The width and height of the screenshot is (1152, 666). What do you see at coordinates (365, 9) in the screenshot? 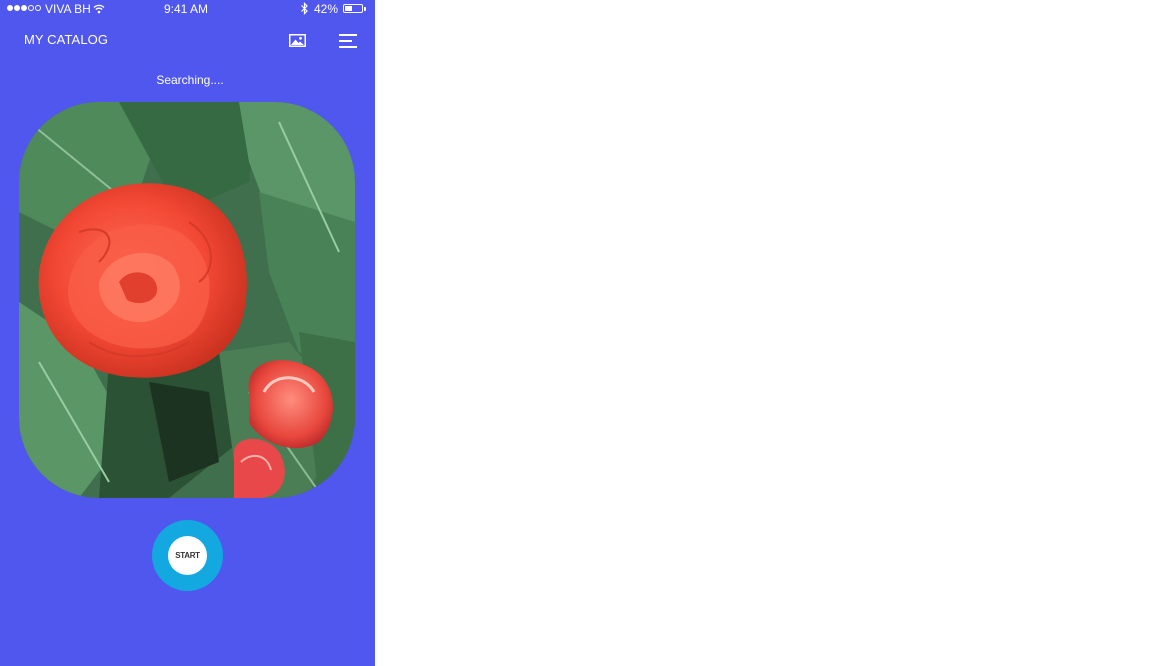
I see `battery-tip` at bounding box center [365, 9].